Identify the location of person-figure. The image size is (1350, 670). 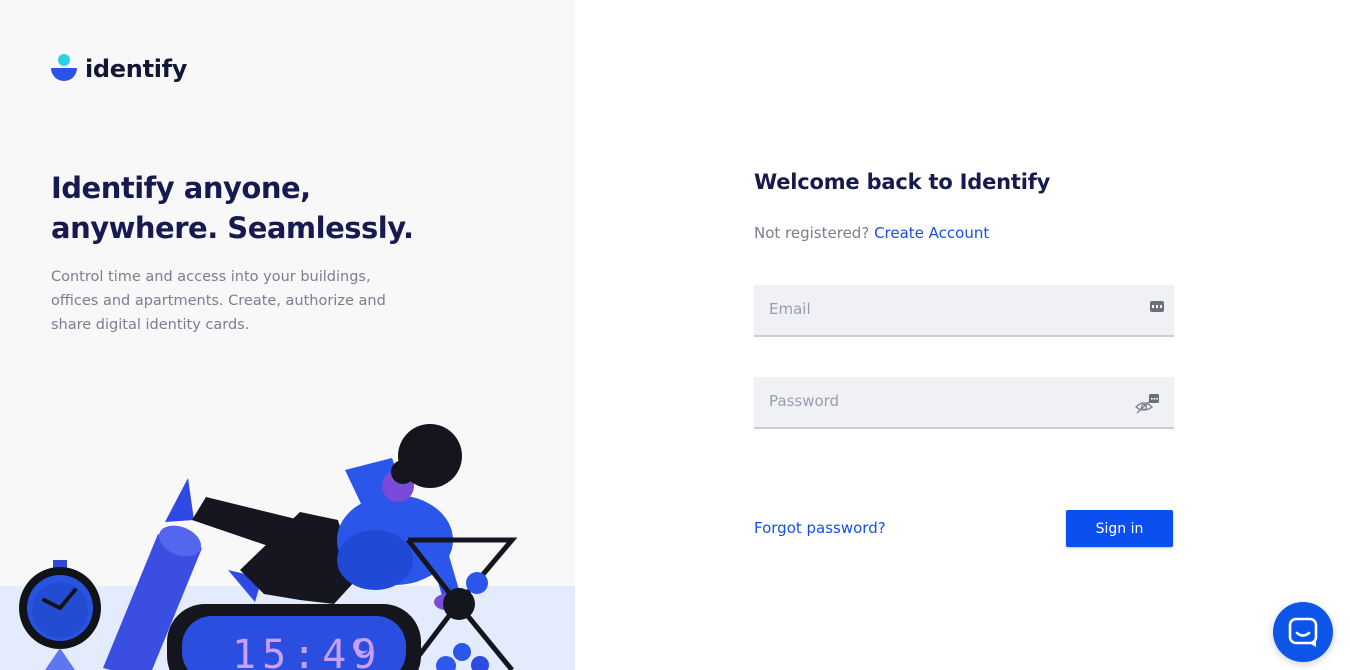
(313, 517).